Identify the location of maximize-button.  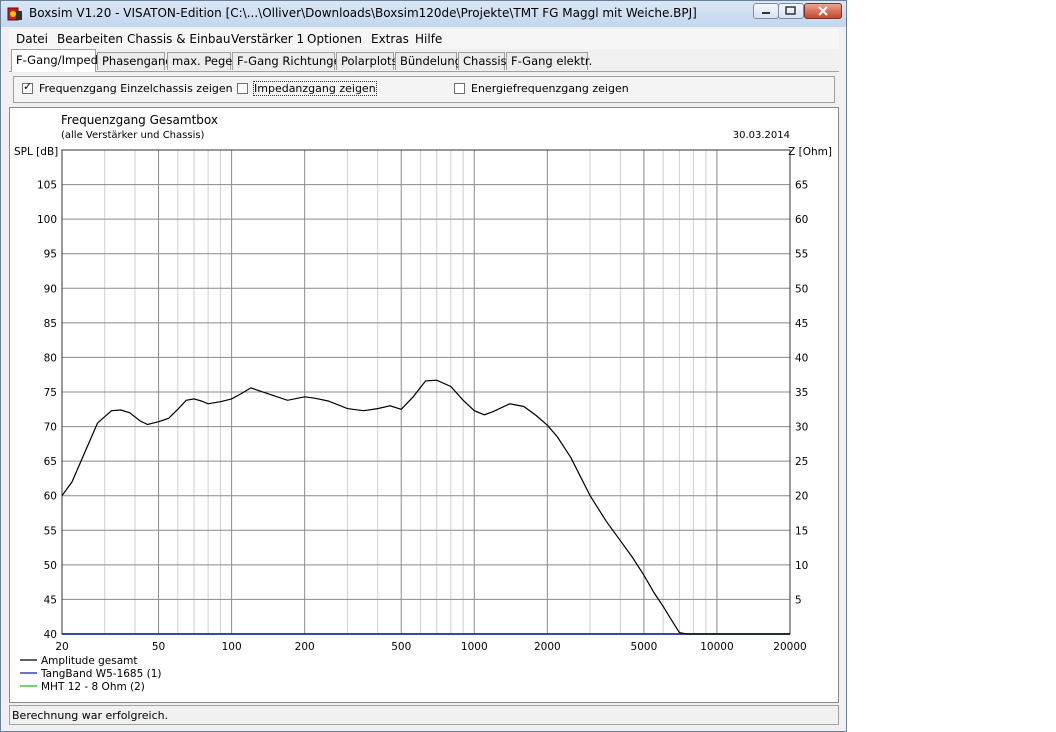
(791, 11).